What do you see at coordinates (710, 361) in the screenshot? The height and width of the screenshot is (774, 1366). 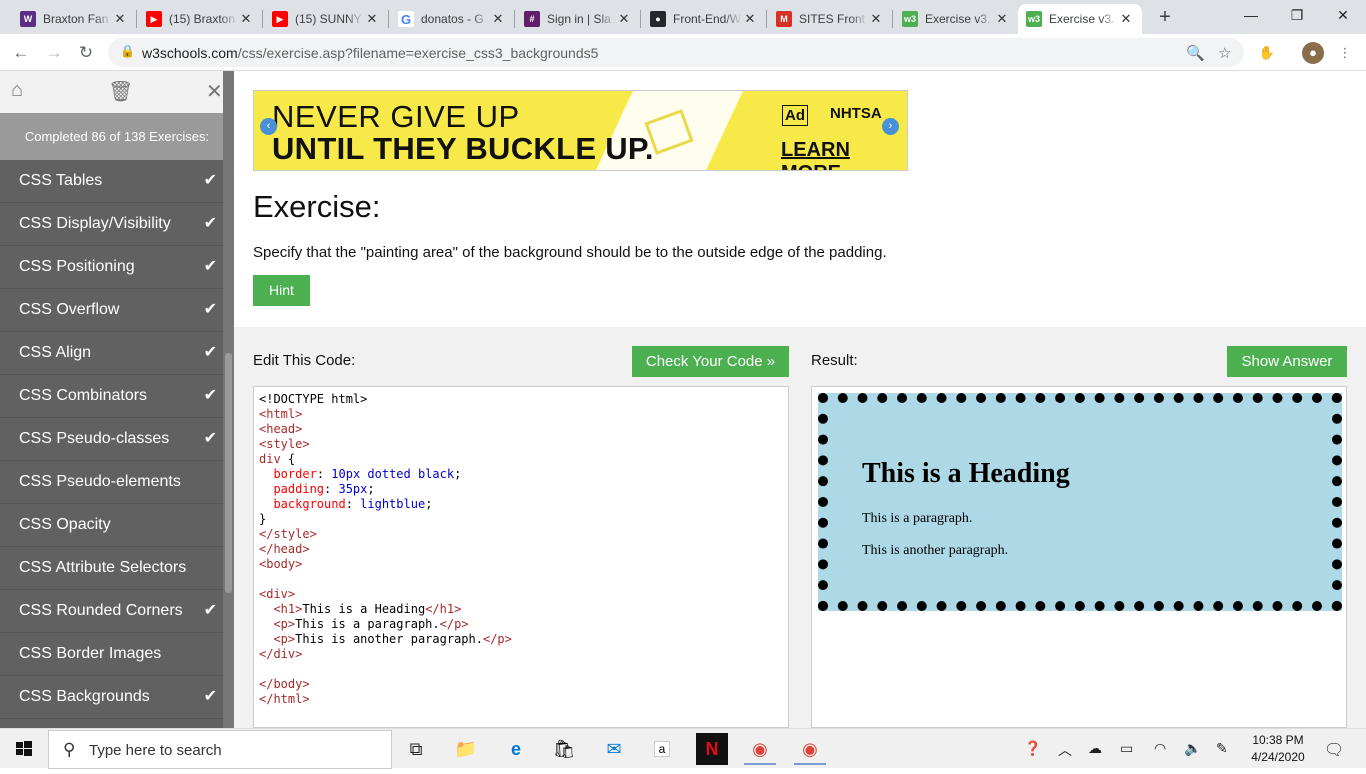 I see `check-code-button: Check Your Code »` at bounding box center [710, 361].